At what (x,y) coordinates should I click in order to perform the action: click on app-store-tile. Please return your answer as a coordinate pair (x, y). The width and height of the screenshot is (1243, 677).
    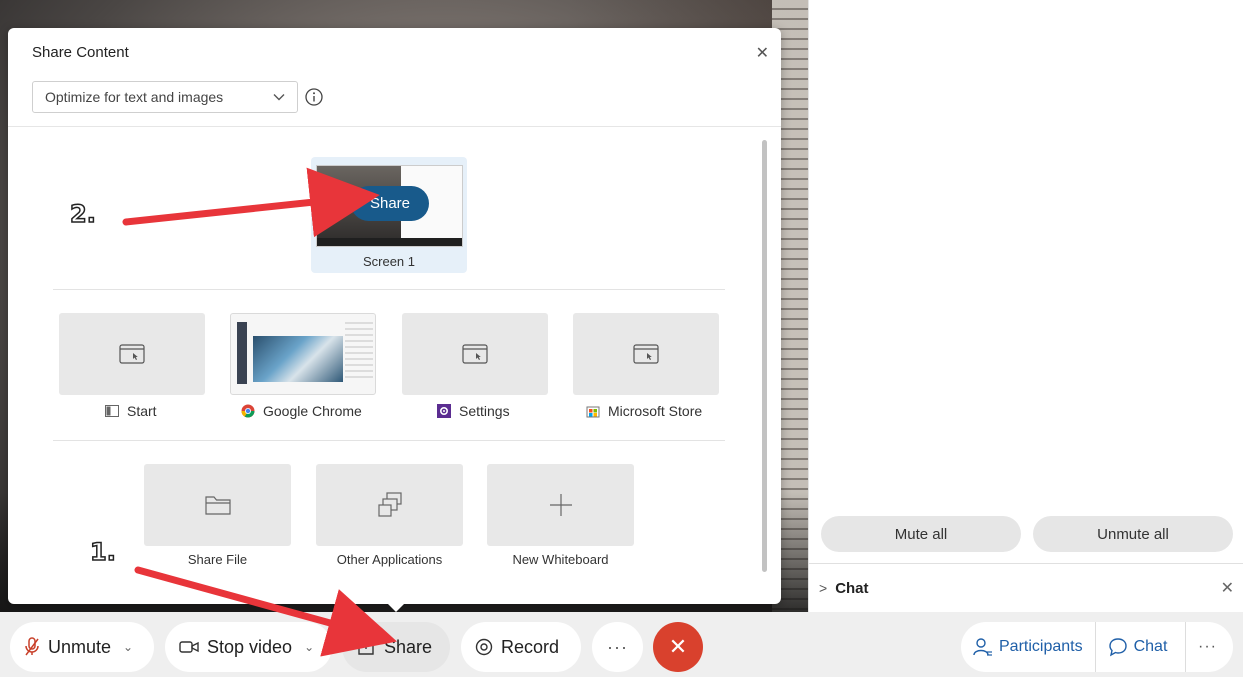
    Looking at the image, I should click on (646, 354).